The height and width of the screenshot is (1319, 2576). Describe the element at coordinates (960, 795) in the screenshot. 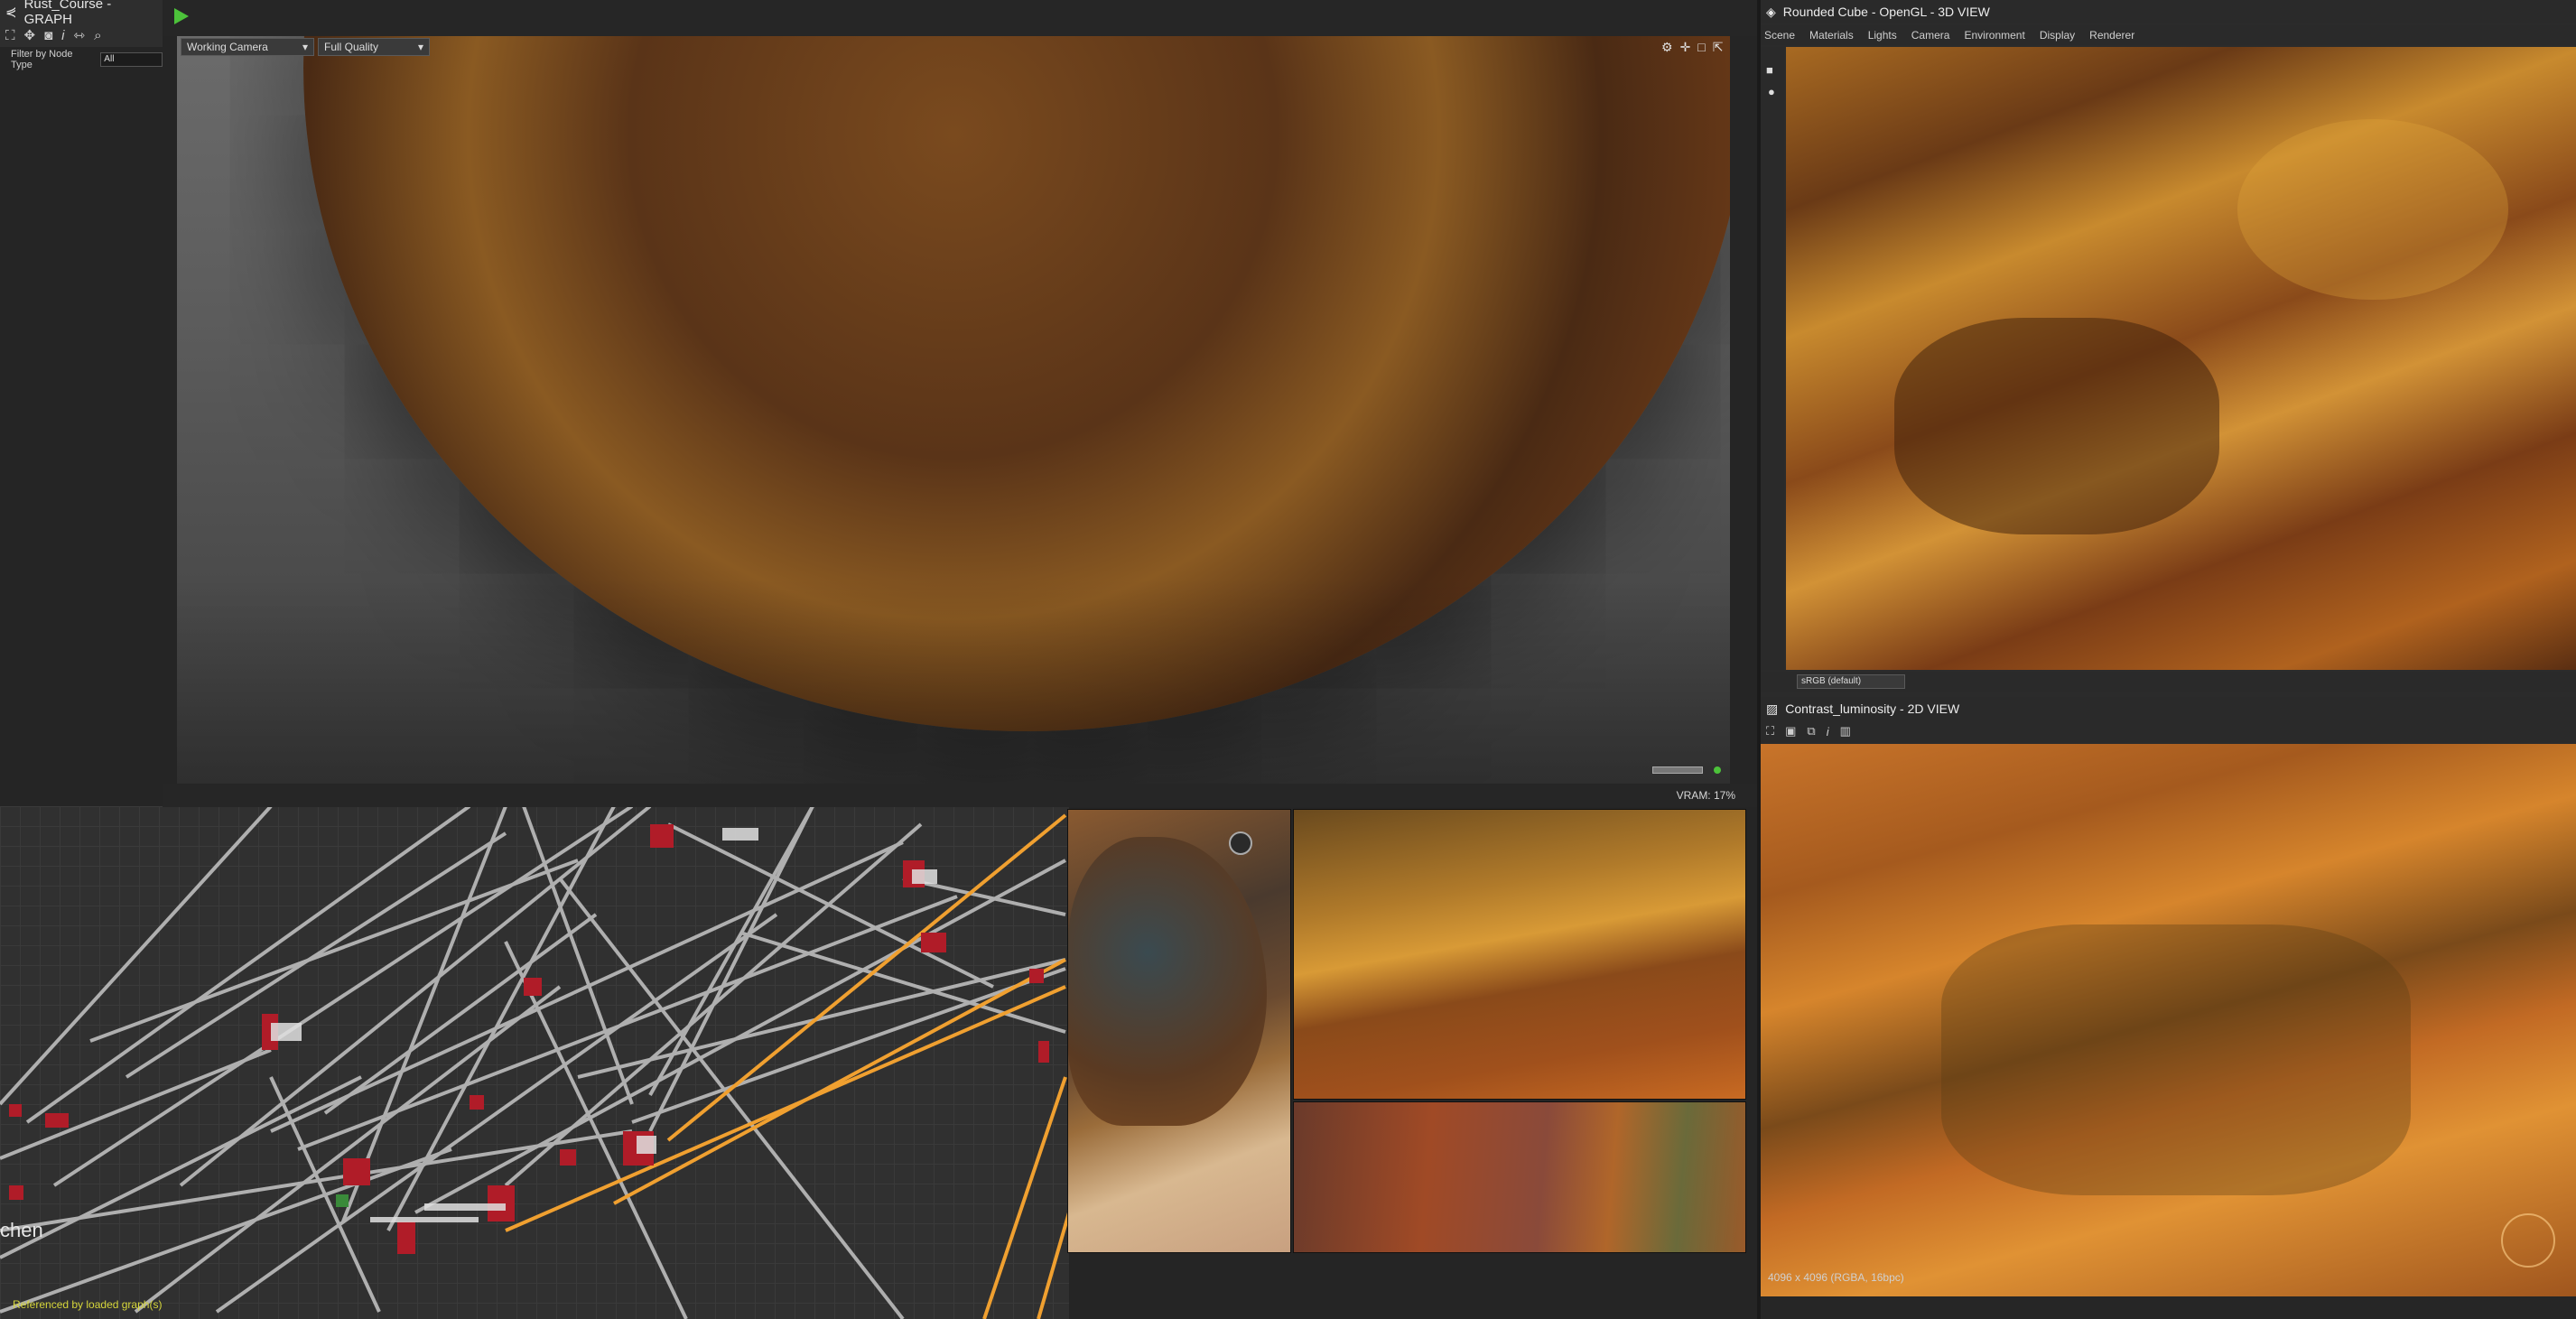

I see `viewport-statusbar: VRAM: 17%` at that location.